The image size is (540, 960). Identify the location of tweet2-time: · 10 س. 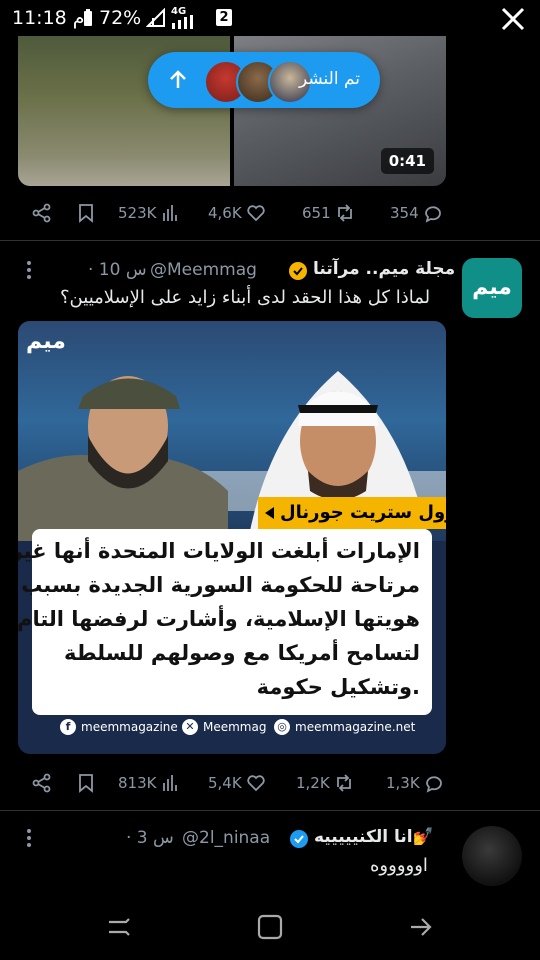
(117, 270).